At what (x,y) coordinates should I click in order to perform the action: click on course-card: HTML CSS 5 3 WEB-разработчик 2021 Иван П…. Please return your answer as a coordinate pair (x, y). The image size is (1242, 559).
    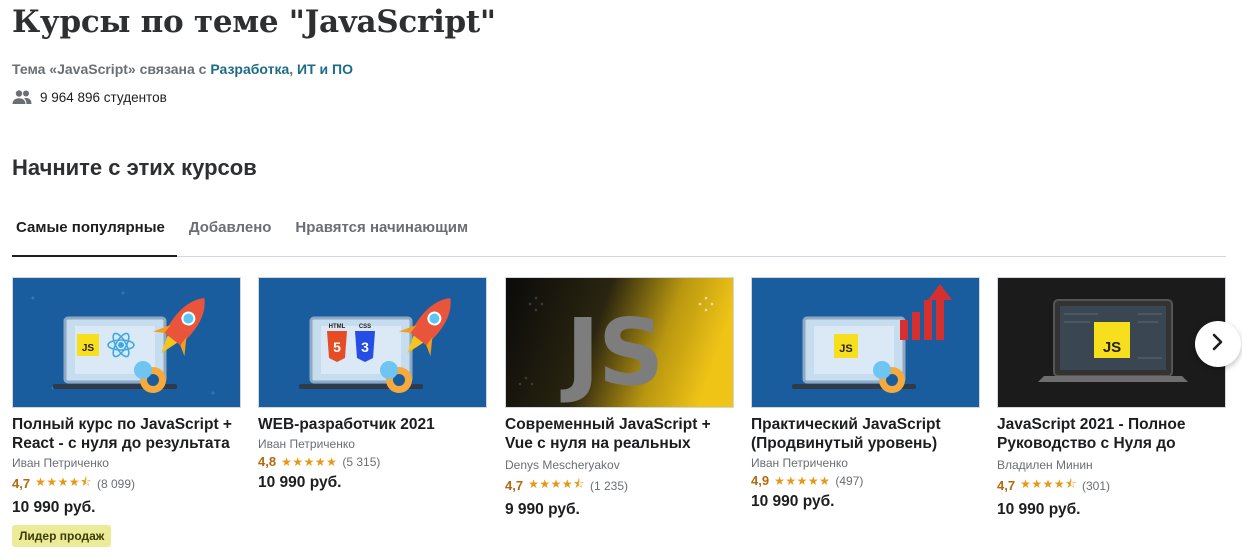
    Looking at the image, I should click on (372, 384).